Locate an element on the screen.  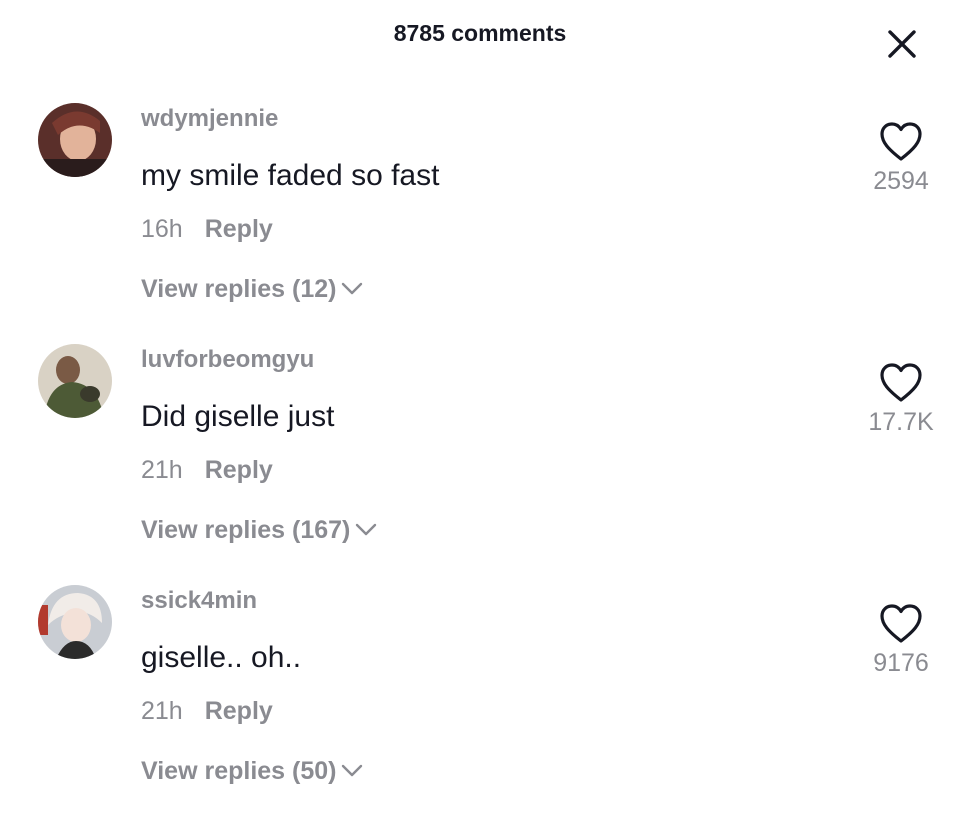
comment-text: Did giselle just is located at coordinates (238, 416).